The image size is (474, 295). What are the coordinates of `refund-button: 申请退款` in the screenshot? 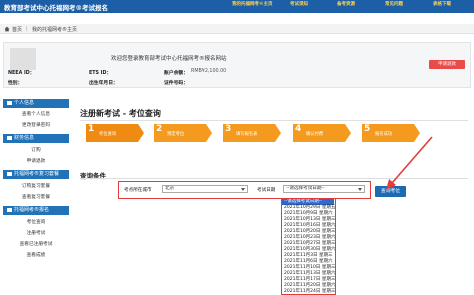 It's located at (447, 64).